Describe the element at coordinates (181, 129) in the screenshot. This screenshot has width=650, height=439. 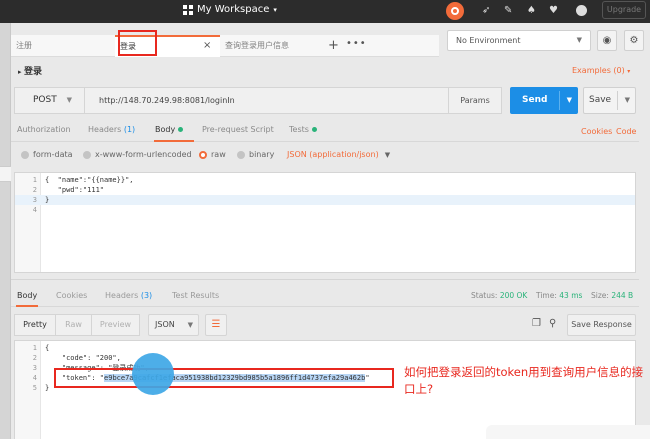
I see `body-set-indicator` at that location.